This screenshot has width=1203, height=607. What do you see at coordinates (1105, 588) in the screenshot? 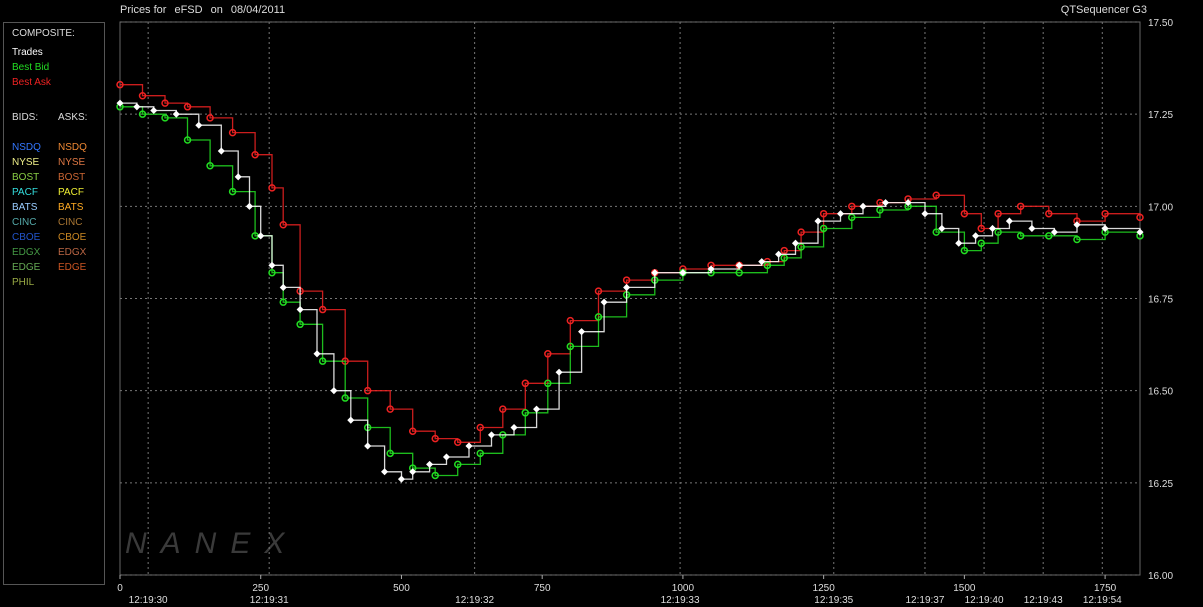
I see `x-tick-label: 1750` at bounding box center [1105, 588].